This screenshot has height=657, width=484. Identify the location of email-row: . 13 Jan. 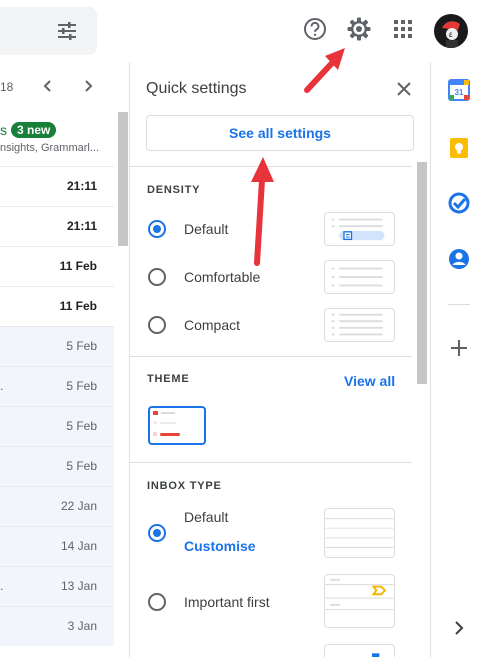
(57, 586).